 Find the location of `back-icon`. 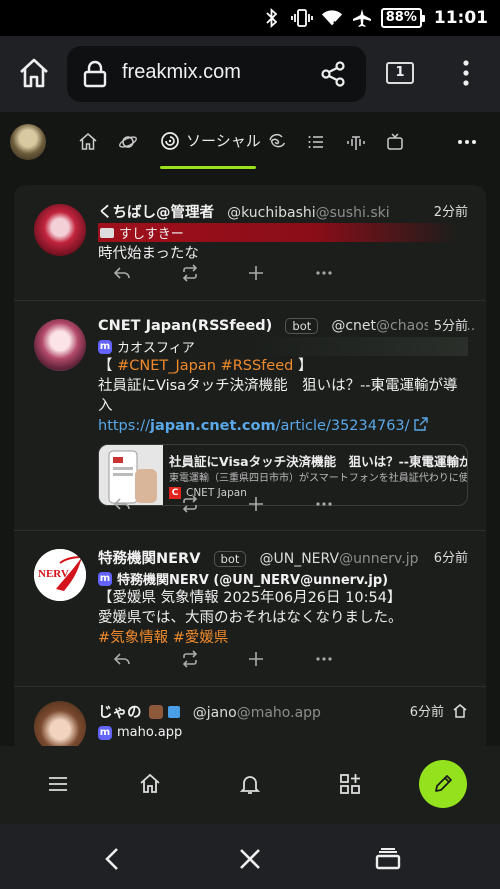

back-icon is located at coordinates (113, 859).